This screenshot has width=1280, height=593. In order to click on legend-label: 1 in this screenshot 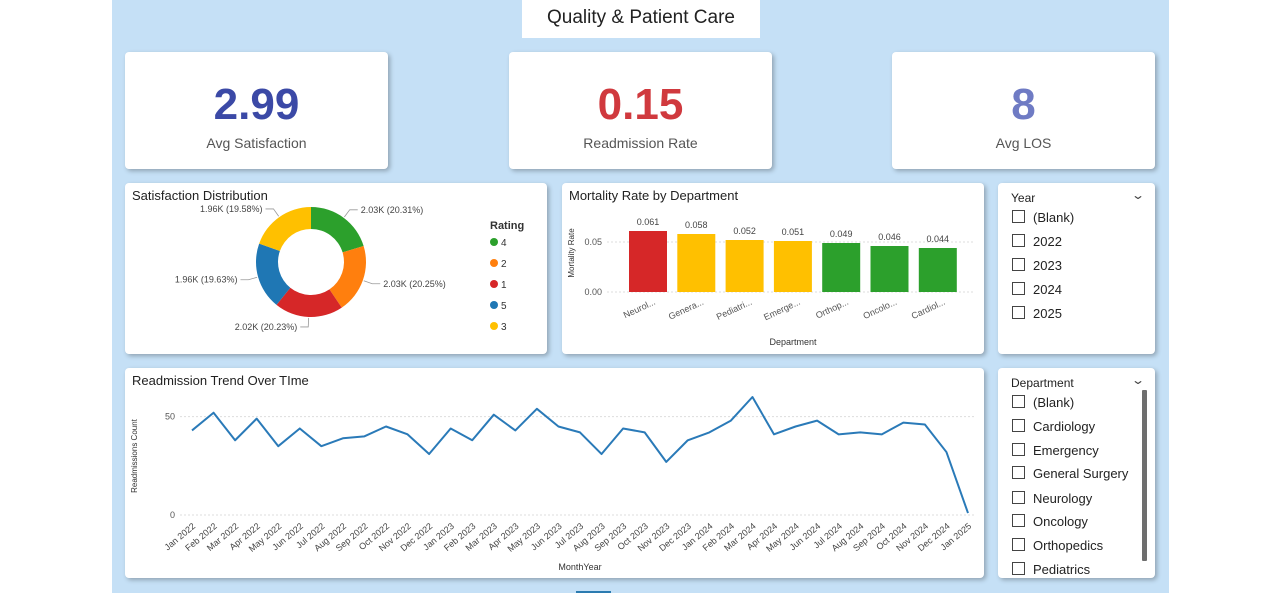, I will do `click(504, 285)`.